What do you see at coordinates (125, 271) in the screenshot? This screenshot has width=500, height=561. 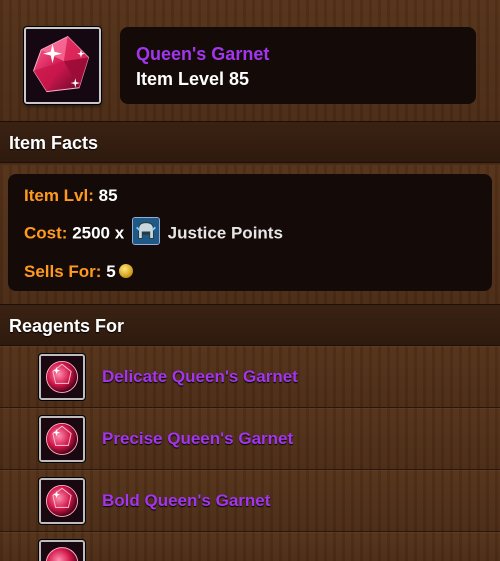 I see `copper-coin-icon` at bounding box center [125, 271].